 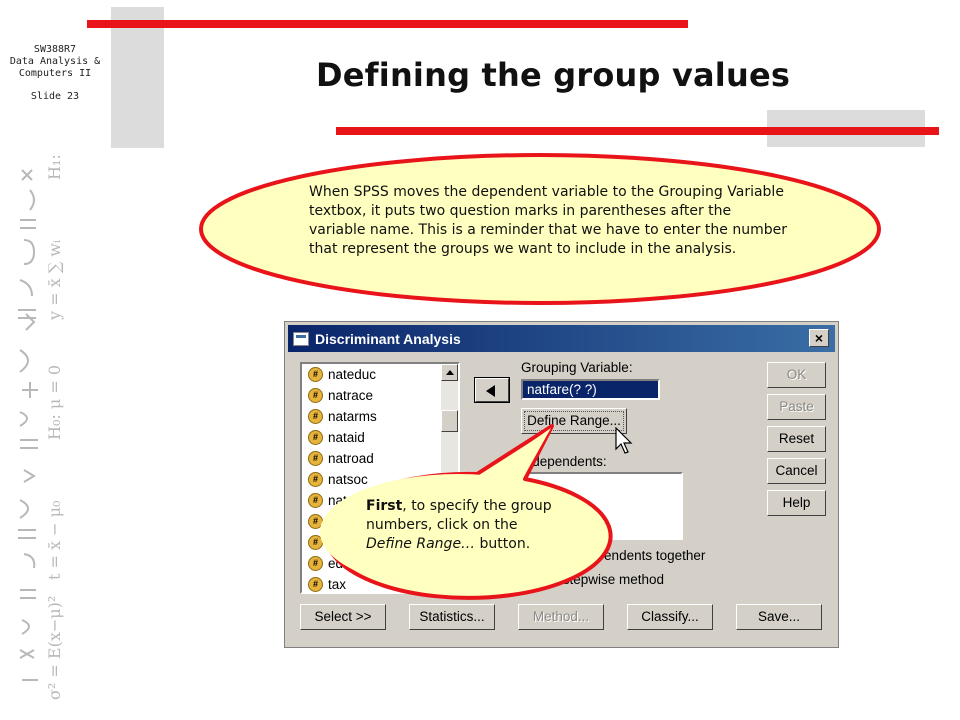 I want to click on variable-list-scrollbar, so click(x=449, y=478).